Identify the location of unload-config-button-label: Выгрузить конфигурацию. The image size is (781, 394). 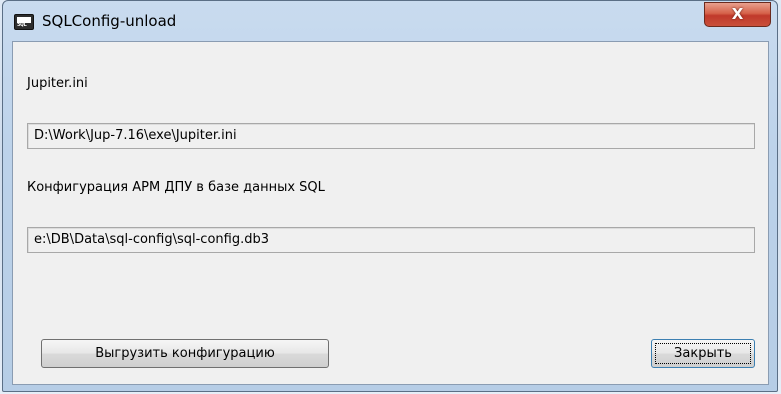
(185, 353).